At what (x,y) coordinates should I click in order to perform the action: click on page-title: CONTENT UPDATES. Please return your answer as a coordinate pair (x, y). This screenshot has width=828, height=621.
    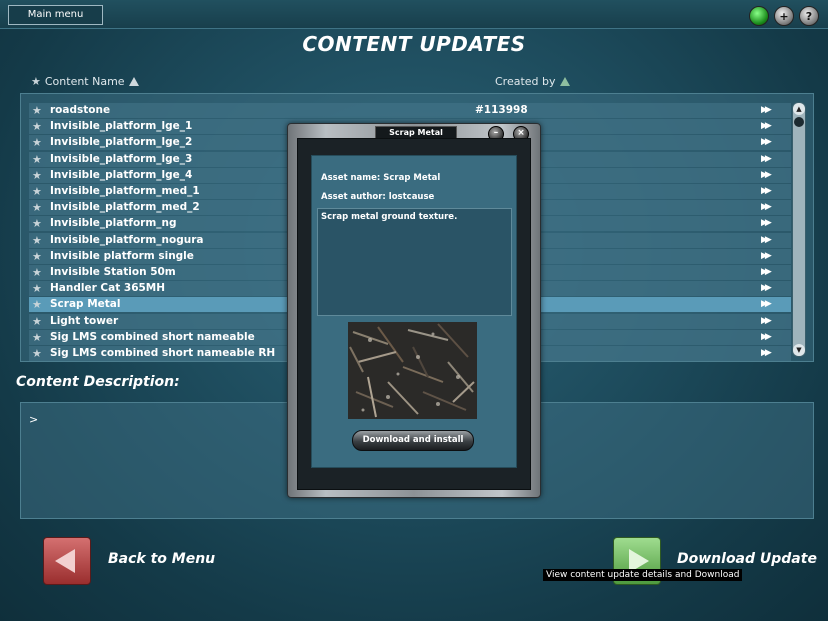
    Looking at the image, I should click on (414, 44).